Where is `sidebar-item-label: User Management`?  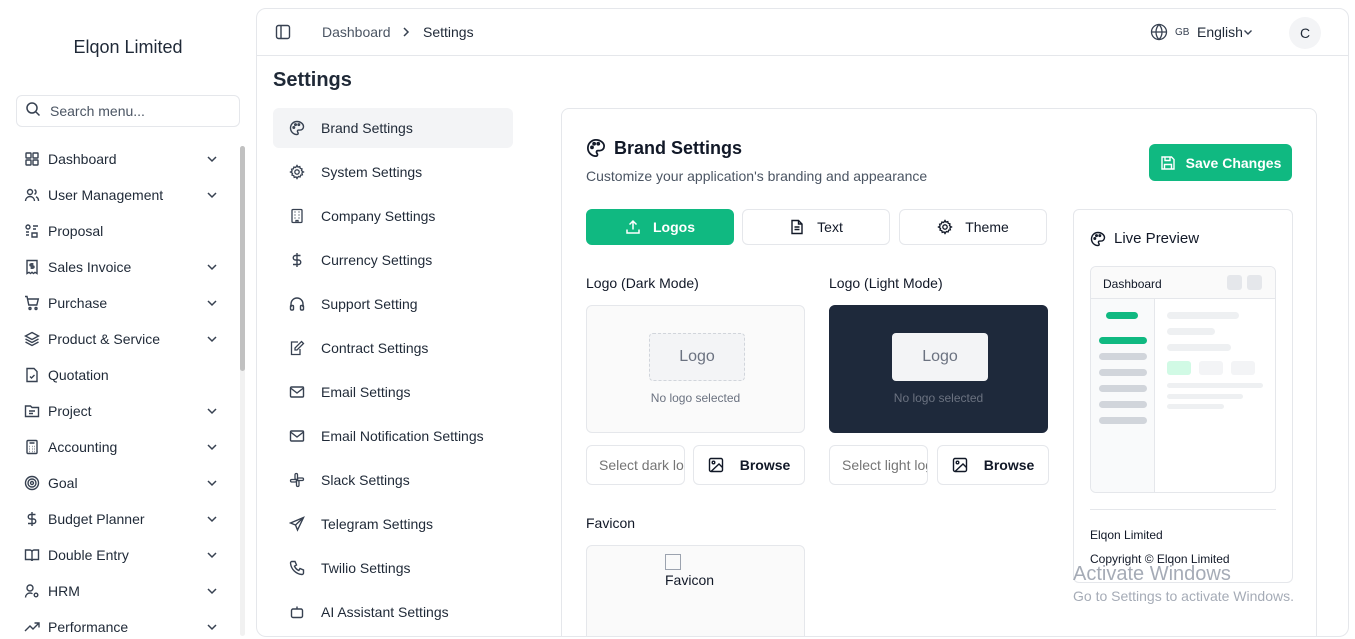 sidebar-item-label: User Management is located at coordinates (106, 195).